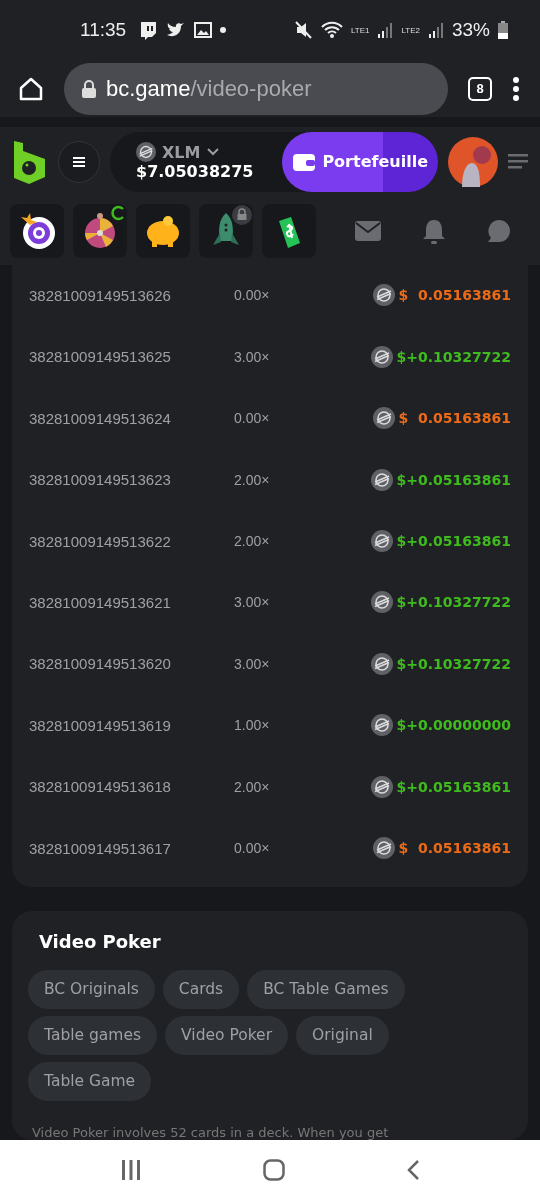 Image resolution: width=540 pixels, height=1200 pixels. Describe the element at coordinates (410, 30) in the screenshot. I see `sim-label: LTE2` at that location.